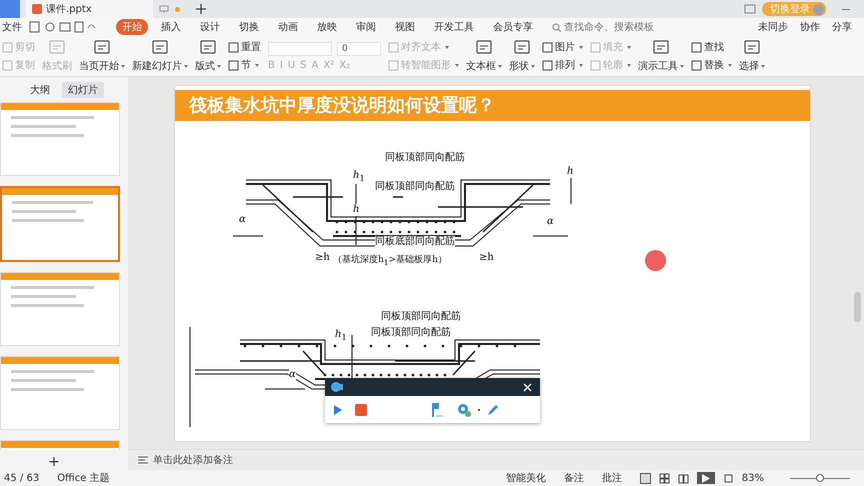 This screenshot has height=486, width=864. Describe the element at coordinates (356, 210) in the screenshot. I see `drawing-label: h` at that location.